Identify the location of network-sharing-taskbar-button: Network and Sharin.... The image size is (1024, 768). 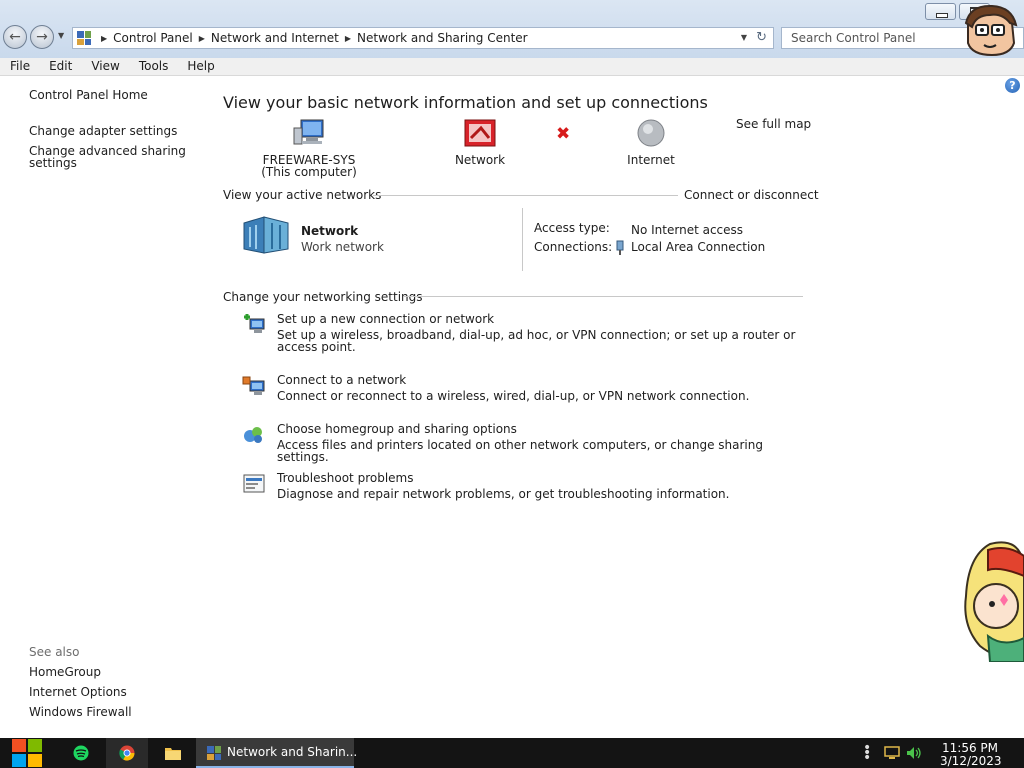
(277, 753).